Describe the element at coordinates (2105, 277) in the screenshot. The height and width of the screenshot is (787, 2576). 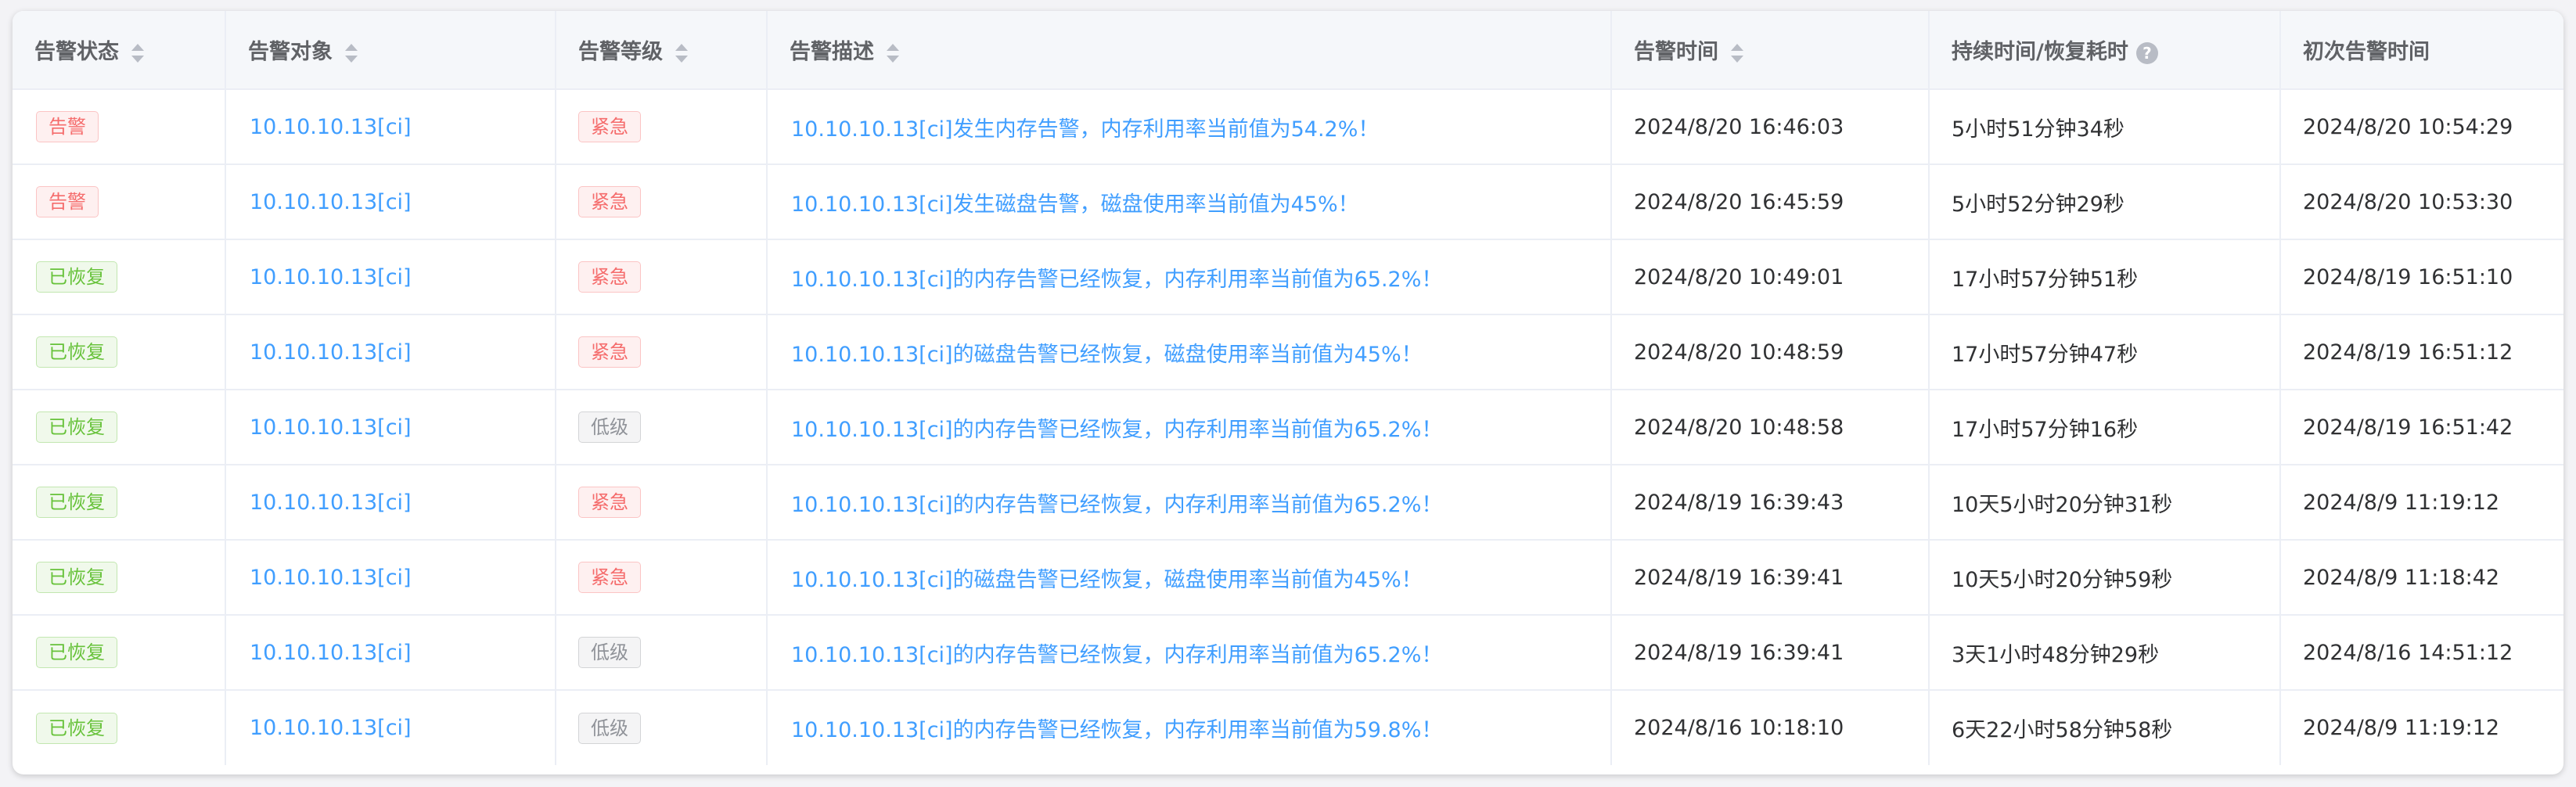
I see `duration-cell: 17小时57分钟51秒` at that location.